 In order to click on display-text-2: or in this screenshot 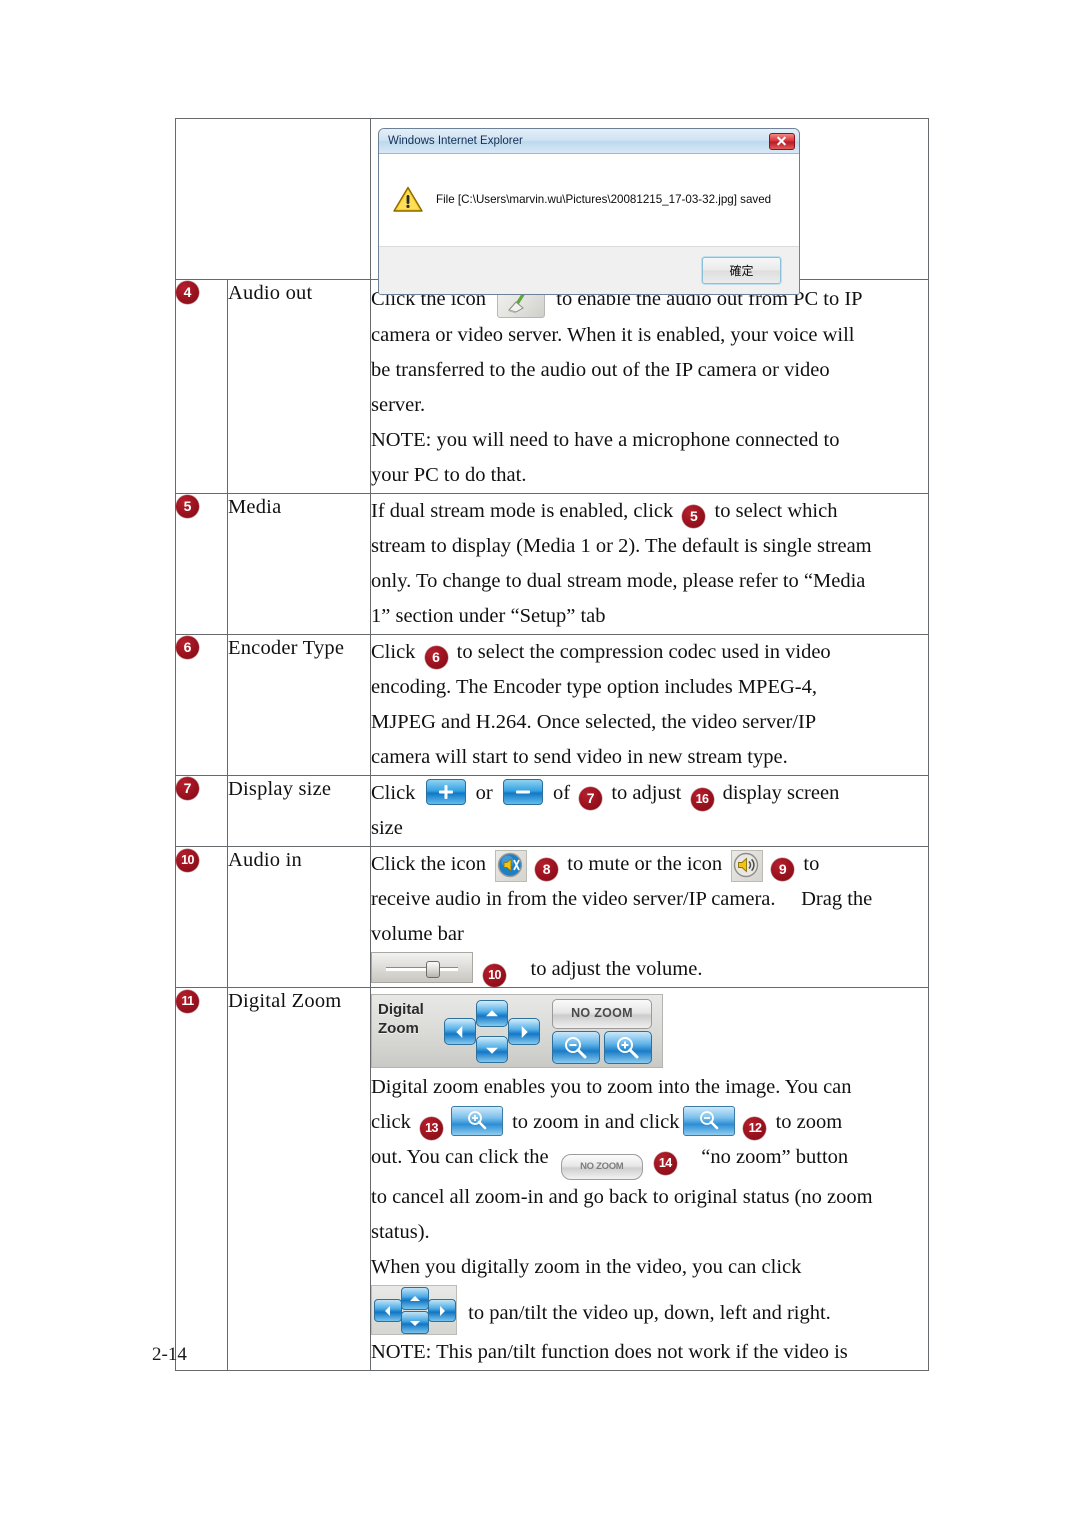, I will do `click(484, 793)`.